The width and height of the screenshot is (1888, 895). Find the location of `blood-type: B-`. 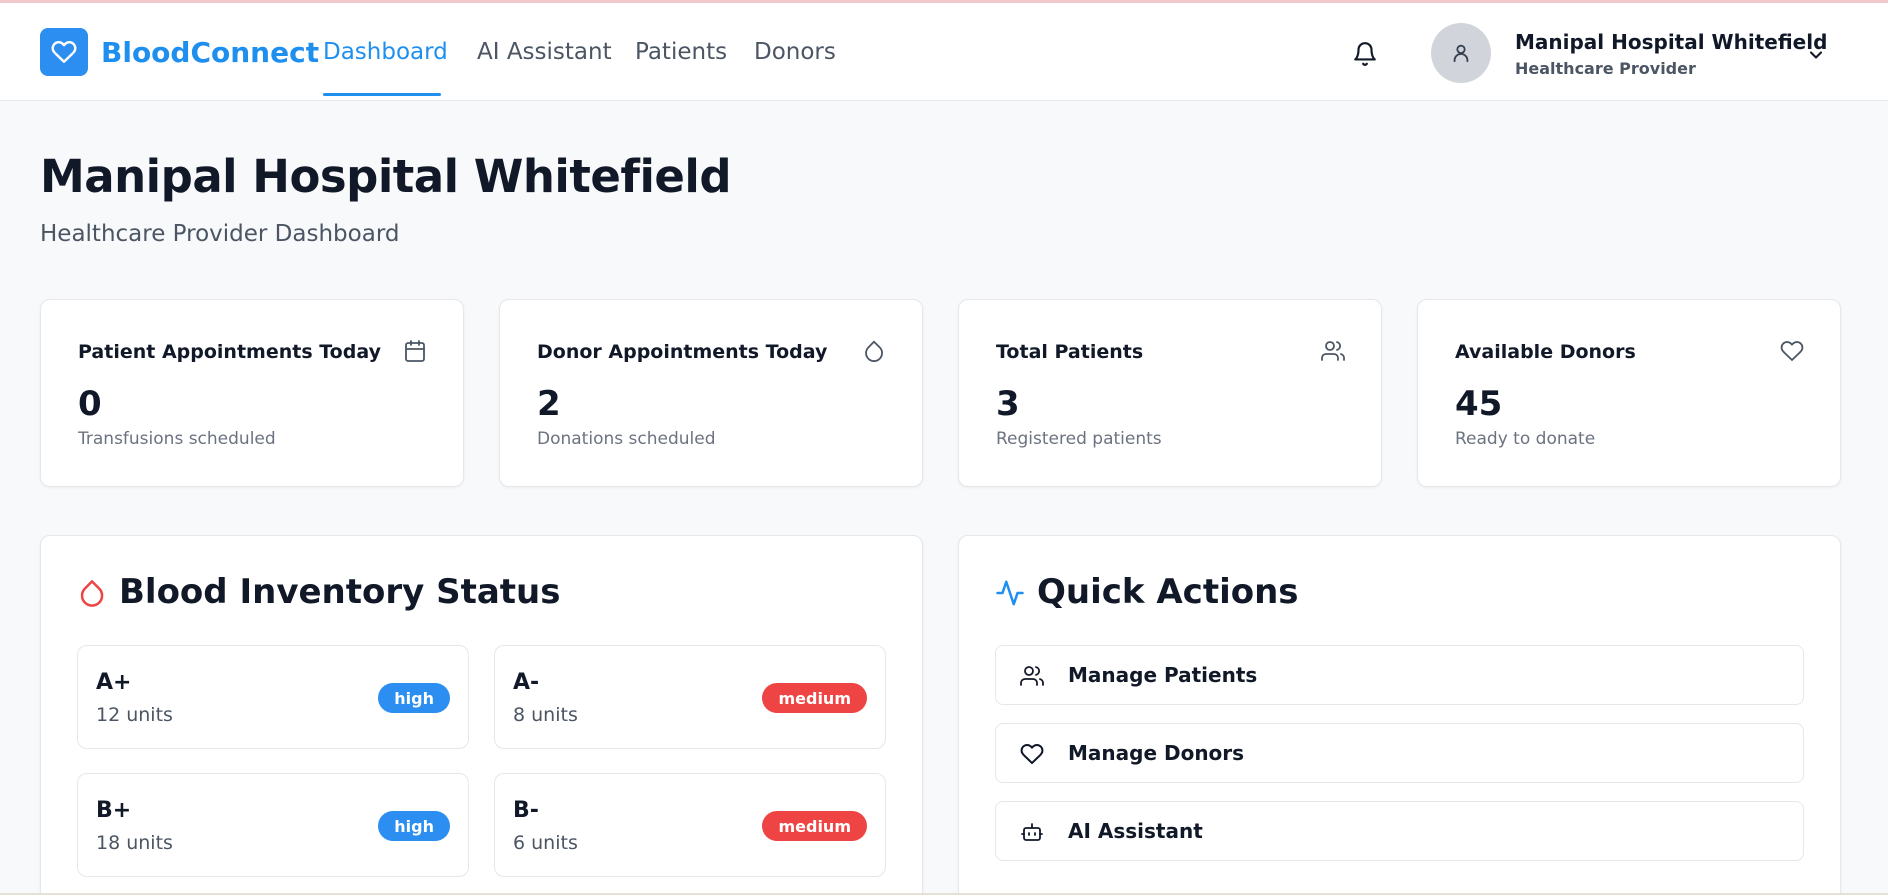

blood-type: B- is located at coordinates (526, 810).